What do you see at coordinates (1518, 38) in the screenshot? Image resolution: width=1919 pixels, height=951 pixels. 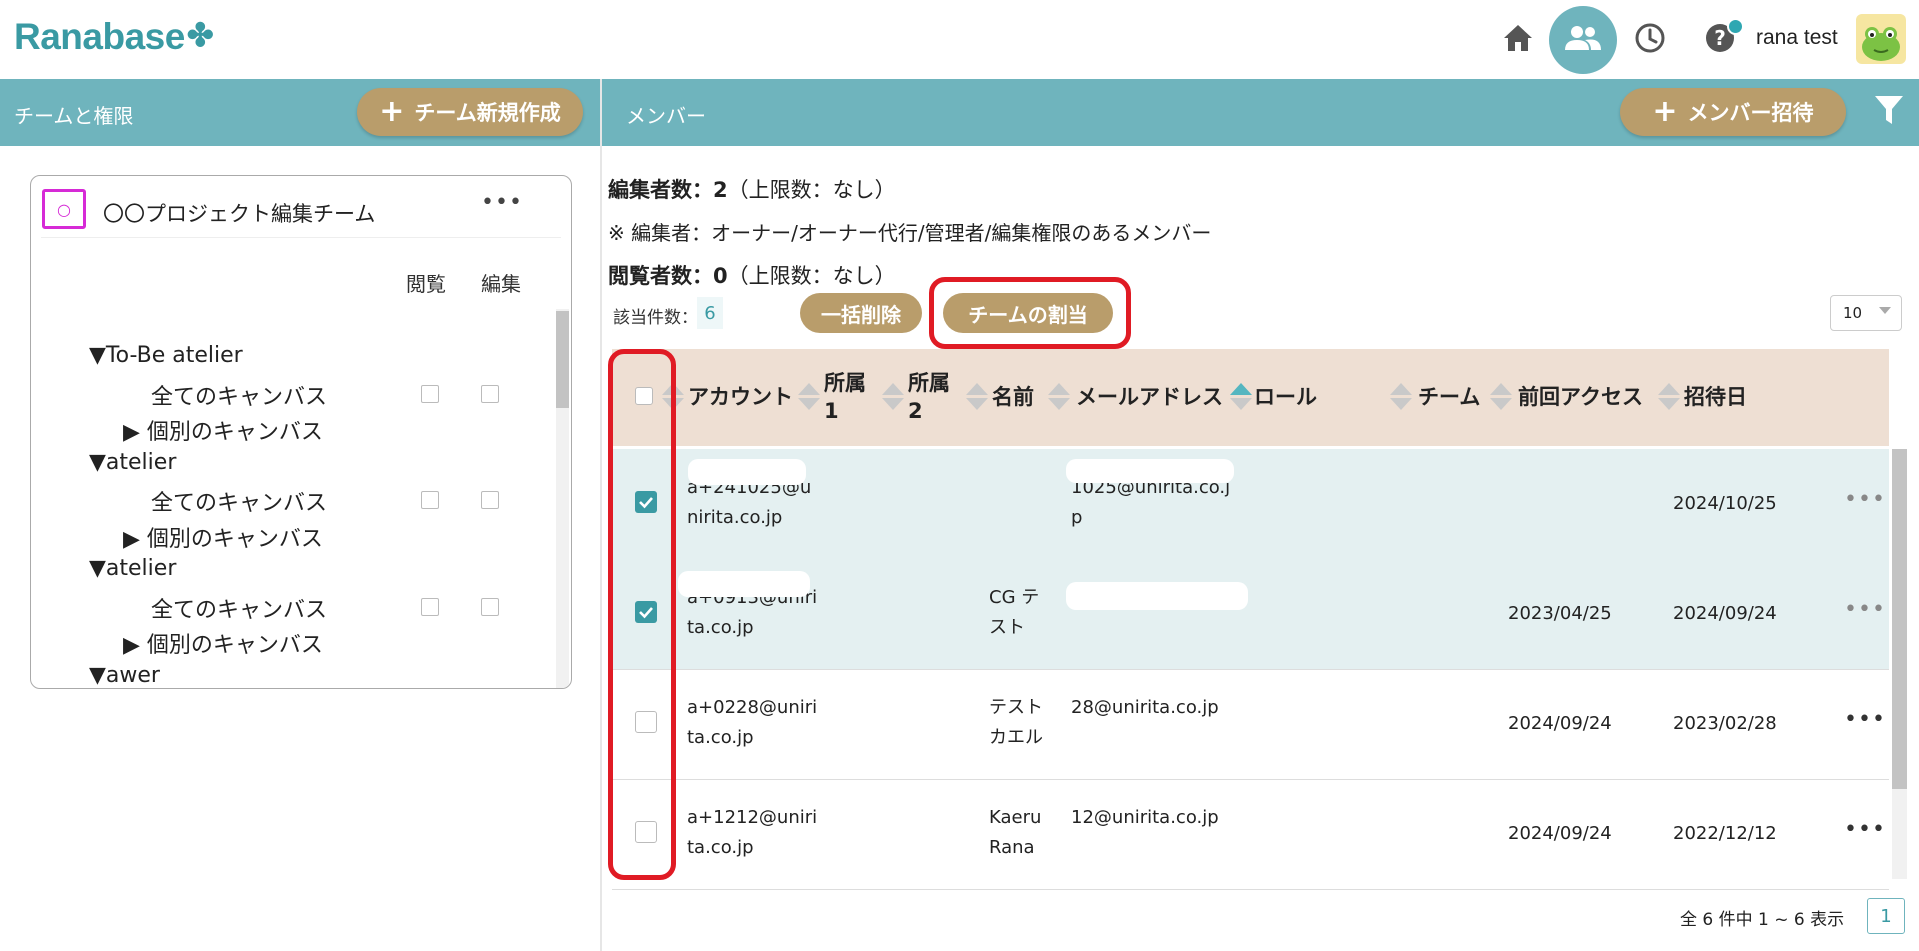 I see `home-icon` at bounding box center [1518, 38].